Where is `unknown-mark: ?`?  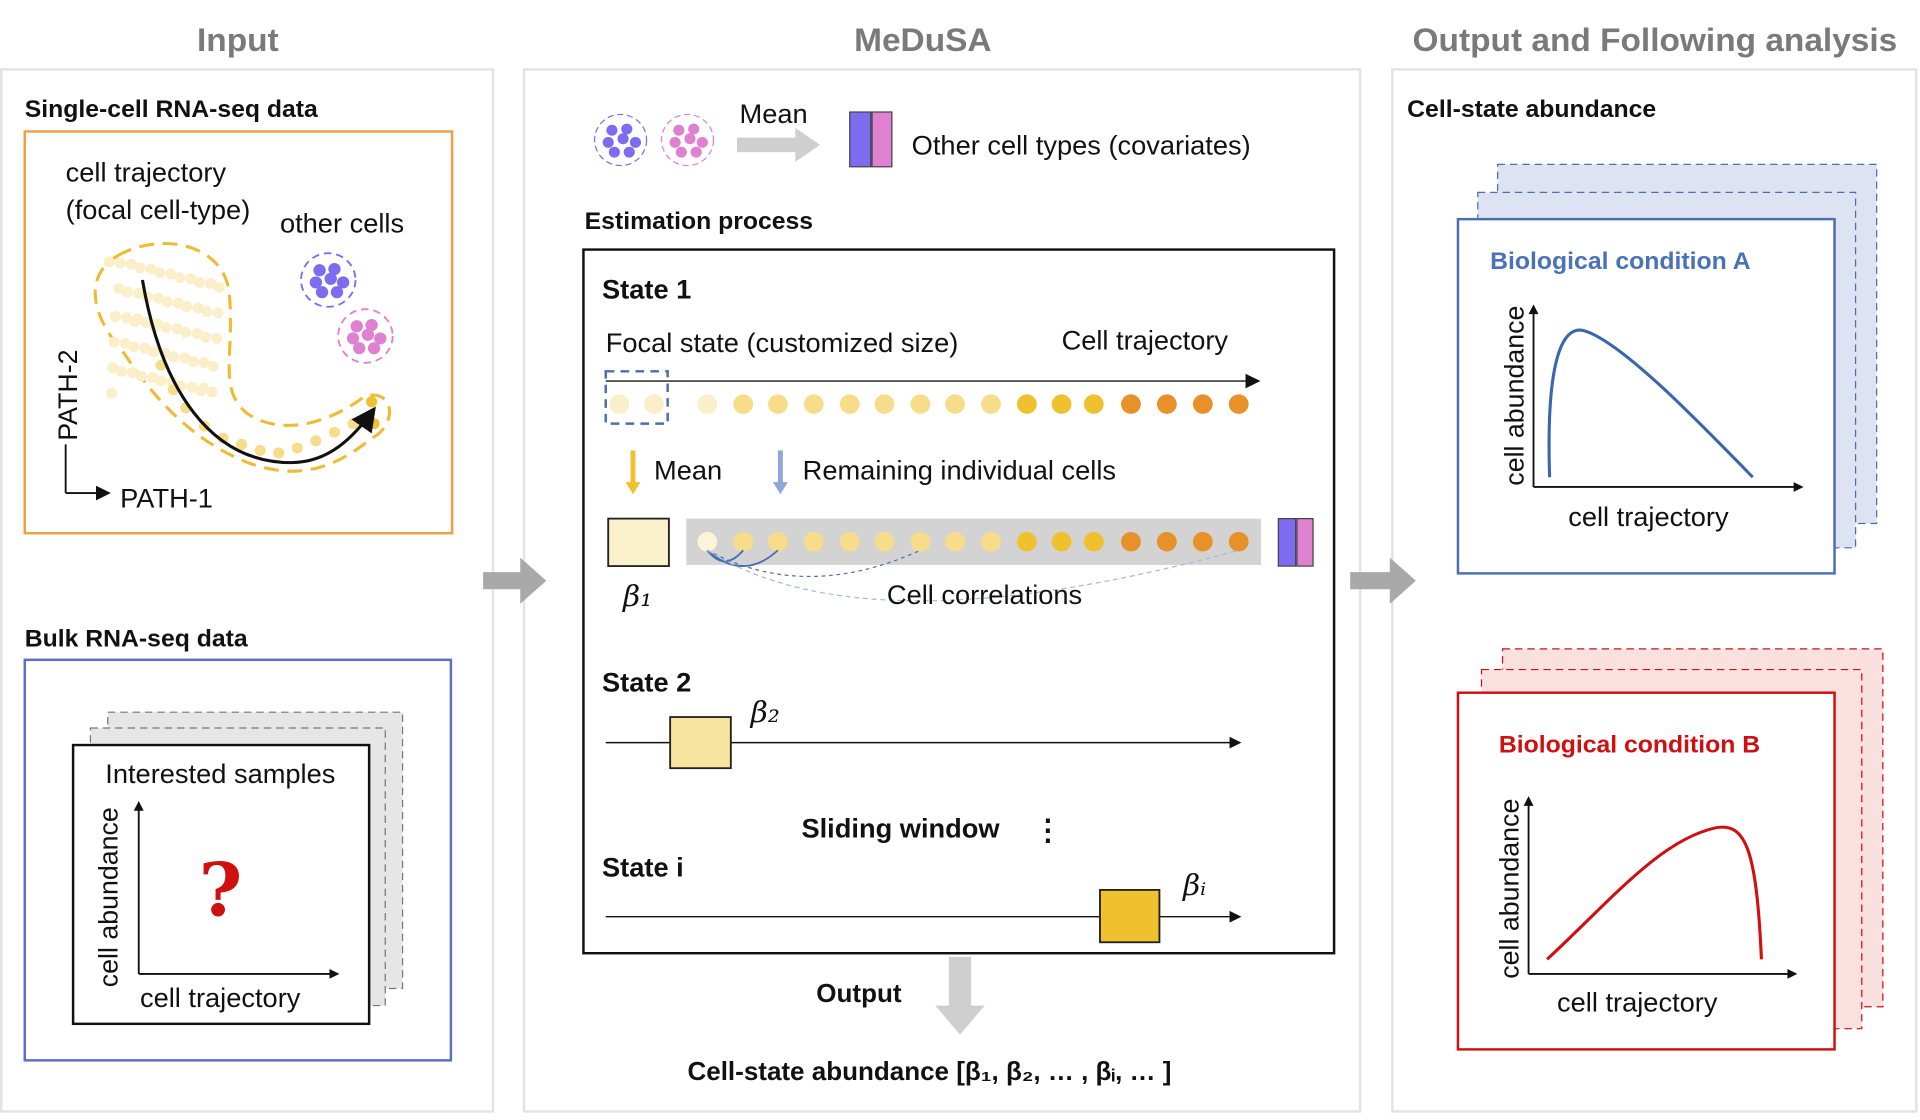
unknown-mark: ? is located at coordinates (221, 890).